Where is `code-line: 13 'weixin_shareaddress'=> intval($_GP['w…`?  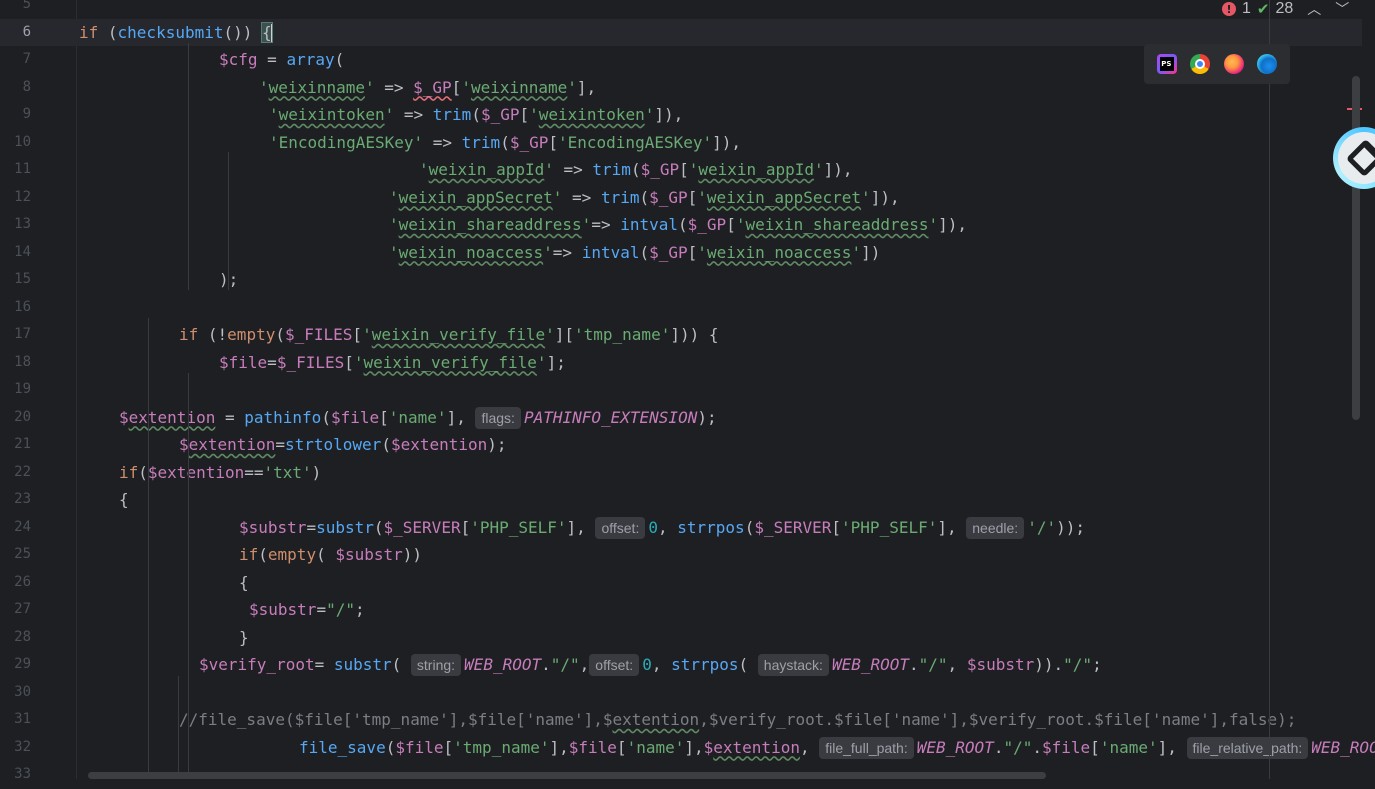
code-line: 13 'weixin_shareaddress'=> intval($_GP['w… is located at coordinates (681, 225).